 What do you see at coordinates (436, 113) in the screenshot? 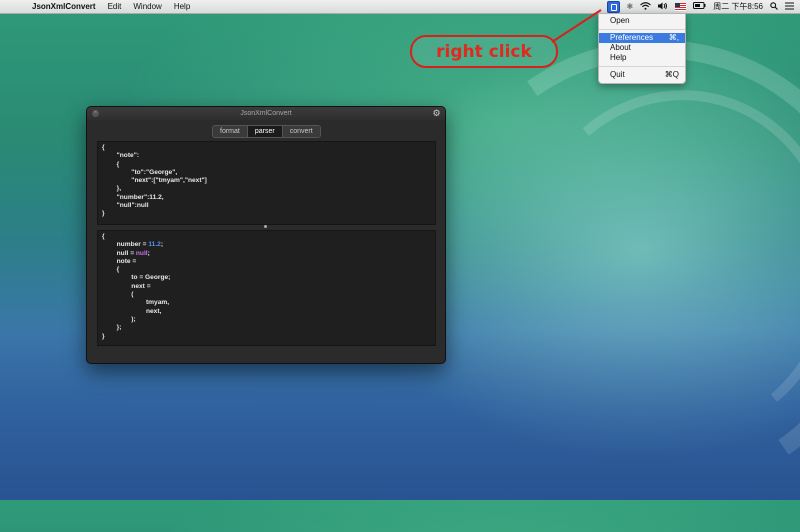
I see `gear-icon: ⚙` at bounding box center [436, 113].